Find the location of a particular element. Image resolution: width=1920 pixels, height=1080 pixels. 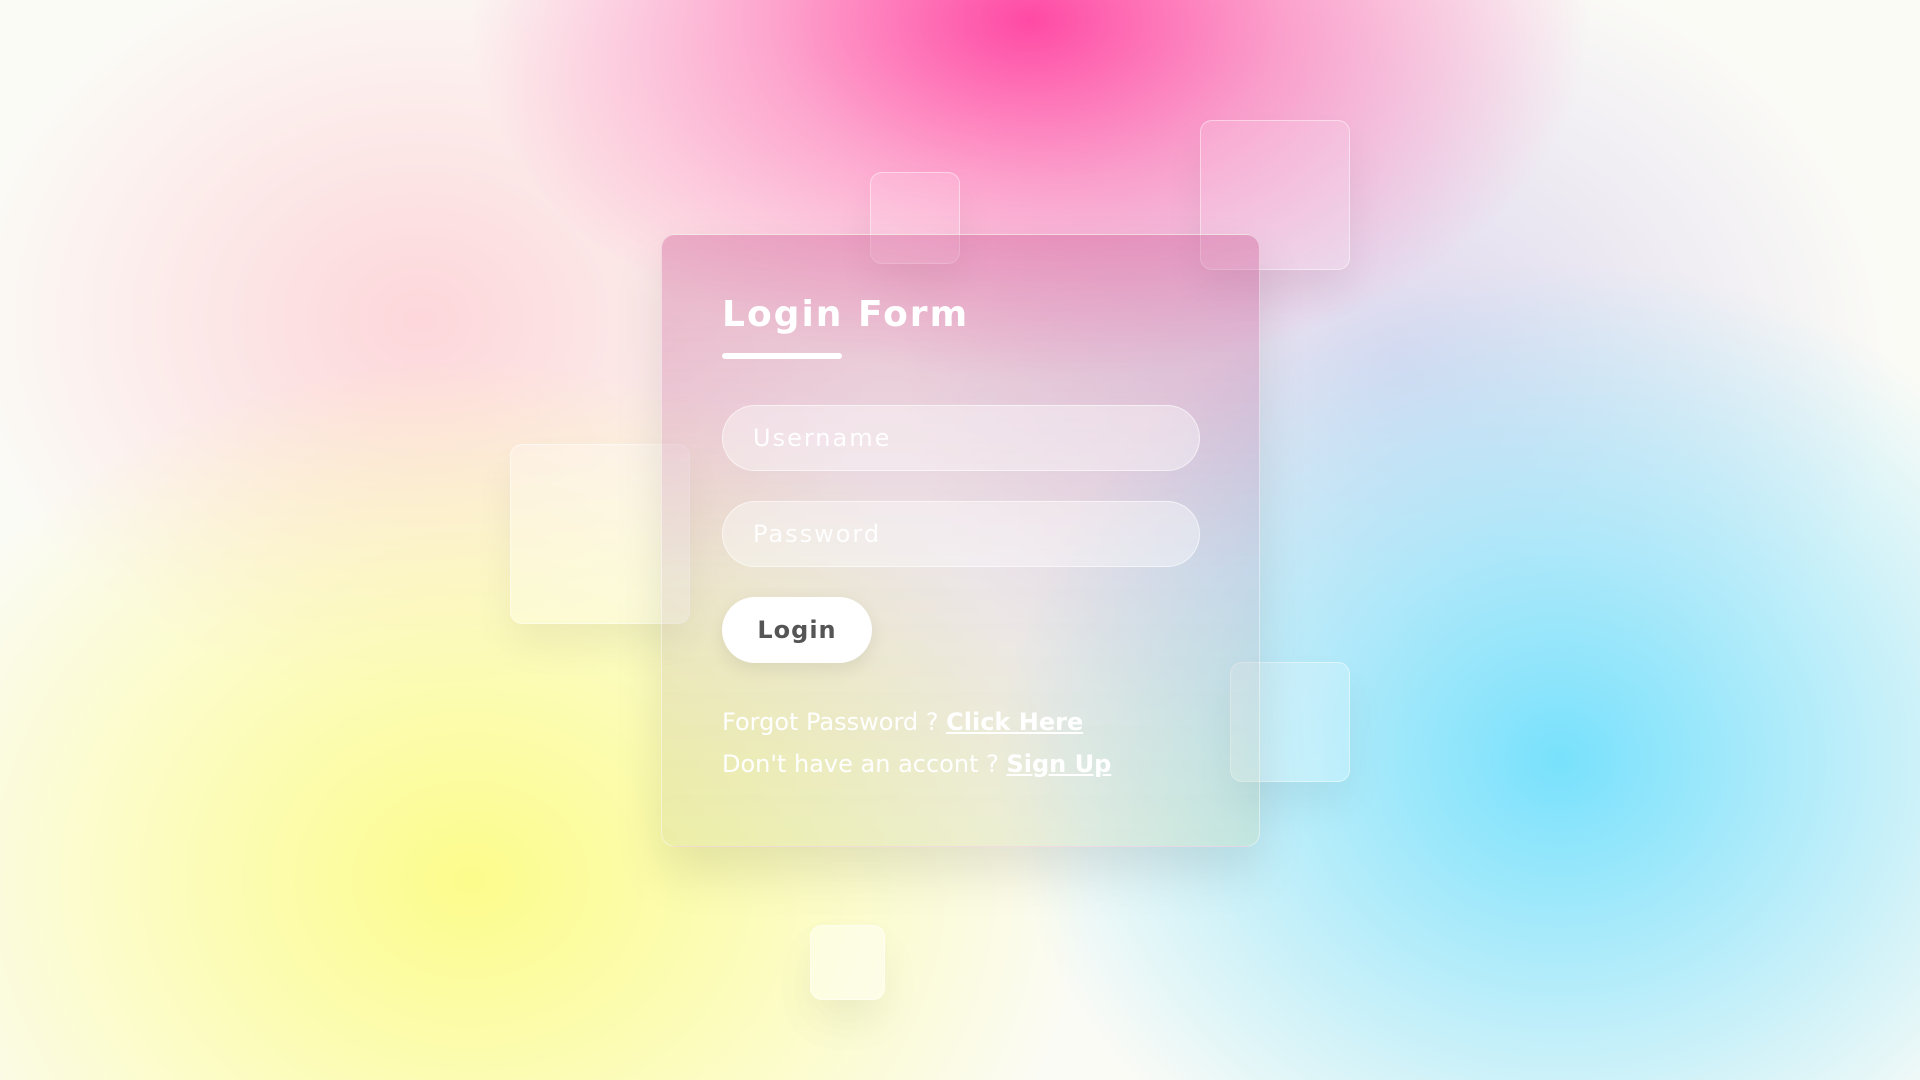

forgot-password-text: Forgot Password ? is located at coordinates (834, 722).